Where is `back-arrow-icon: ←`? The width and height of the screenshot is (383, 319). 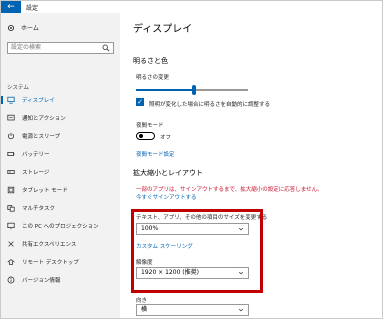
back-arrow-icon: ← is located at coordinates (11, 6).